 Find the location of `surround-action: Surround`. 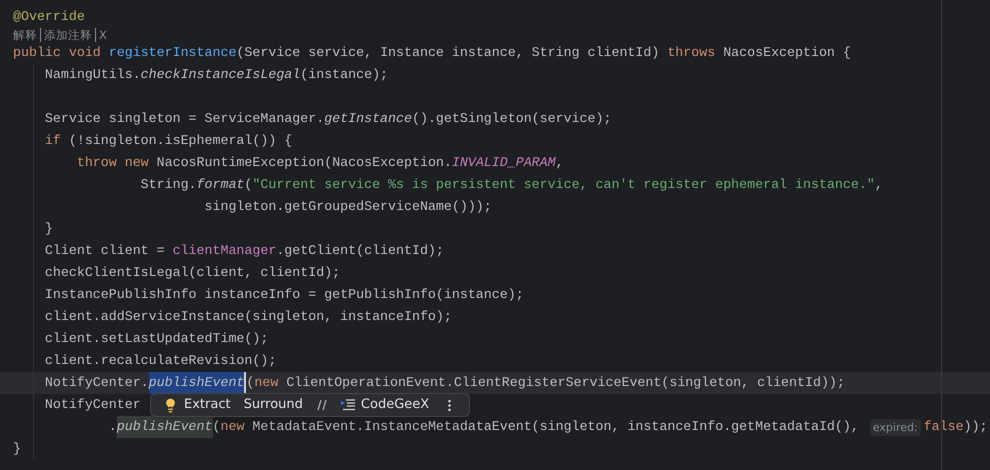

surround-action: Surround is located at coordinates (273, 405).